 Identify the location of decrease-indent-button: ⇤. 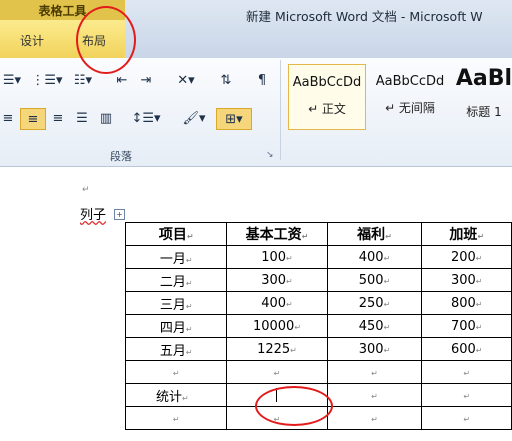
(122, 80).